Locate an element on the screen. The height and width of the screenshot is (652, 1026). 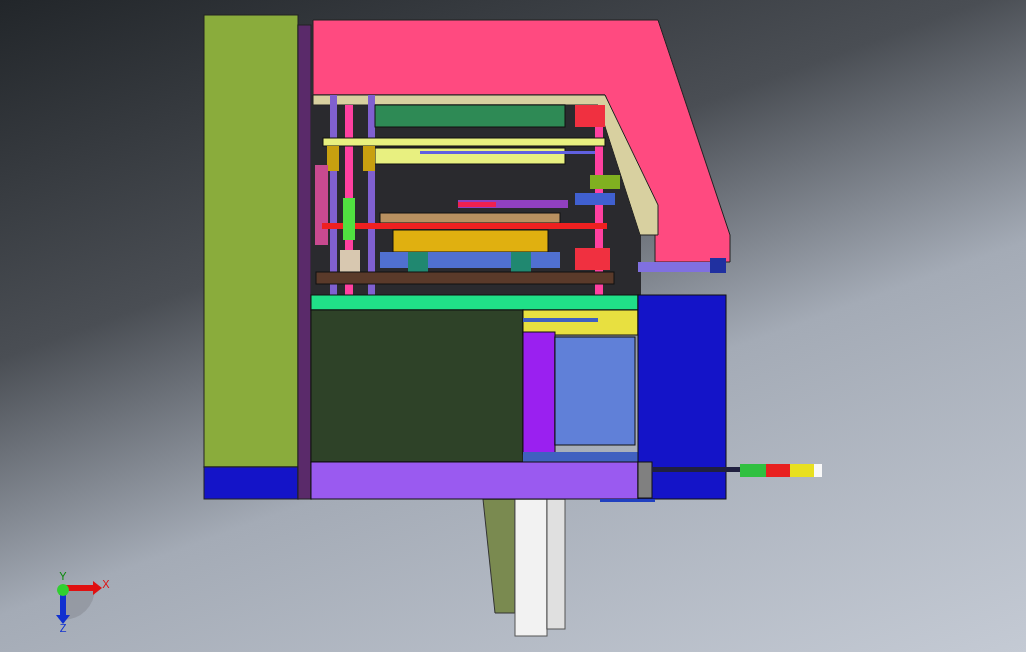
axis-label: Z is located at coordinates (63, 628).